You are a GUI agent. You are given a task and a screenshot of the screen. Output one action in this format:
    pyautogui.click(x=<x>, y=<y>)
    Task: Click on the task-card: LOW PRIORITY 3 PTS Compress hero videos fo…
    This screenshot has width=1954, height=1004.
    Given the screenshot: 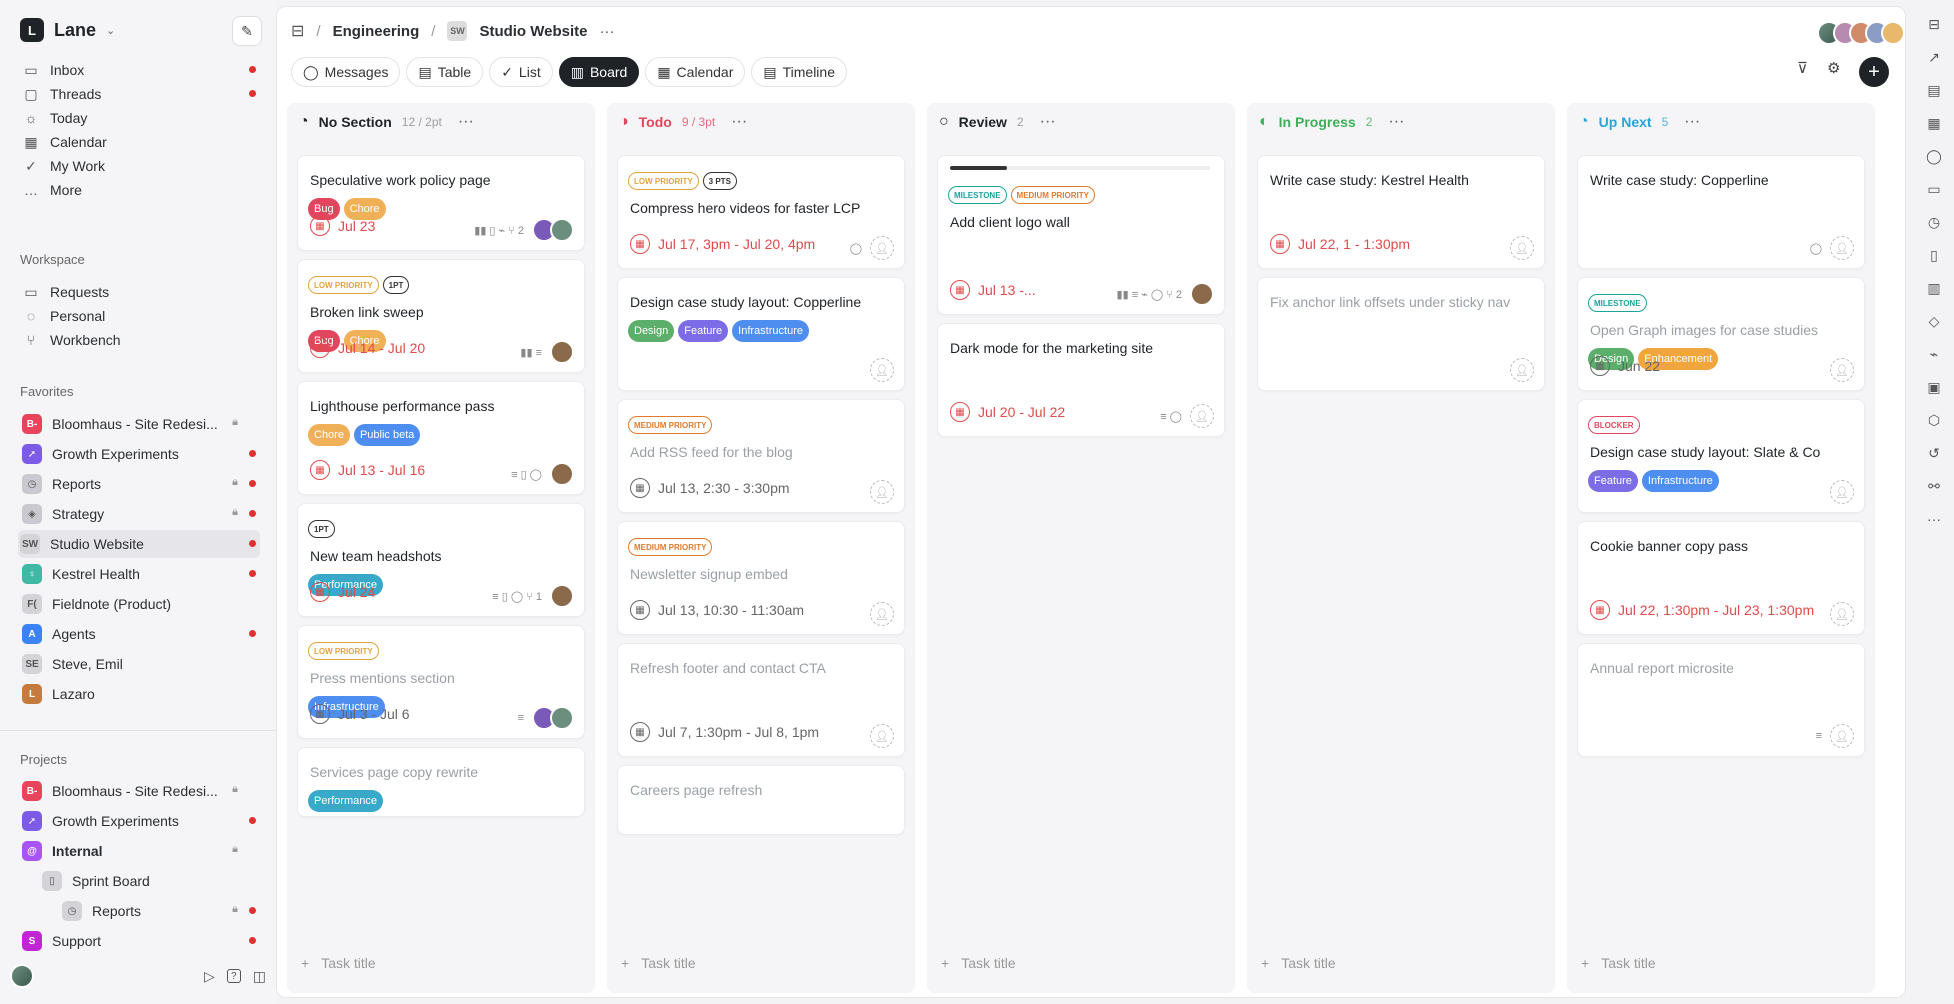 What is the action you would take?
    pyautogui.click(x=761, y=212)
    